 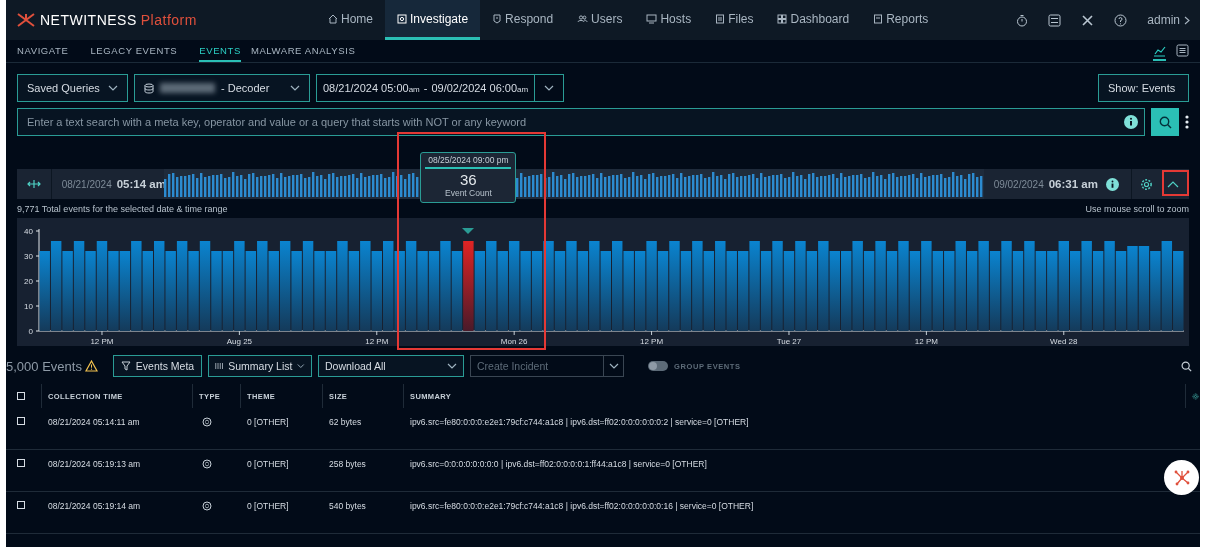 What do you see at coordinates (222, 88) in the screenshot?
I see `datasource-dropdown: - Decoder` at bounding box center [222, 88].